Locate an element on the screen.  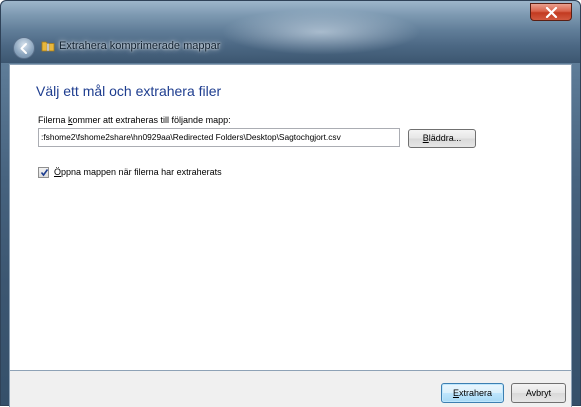
dialog-heading: Välj ett mål och extrahera filer is located at coordinates (129, 91).